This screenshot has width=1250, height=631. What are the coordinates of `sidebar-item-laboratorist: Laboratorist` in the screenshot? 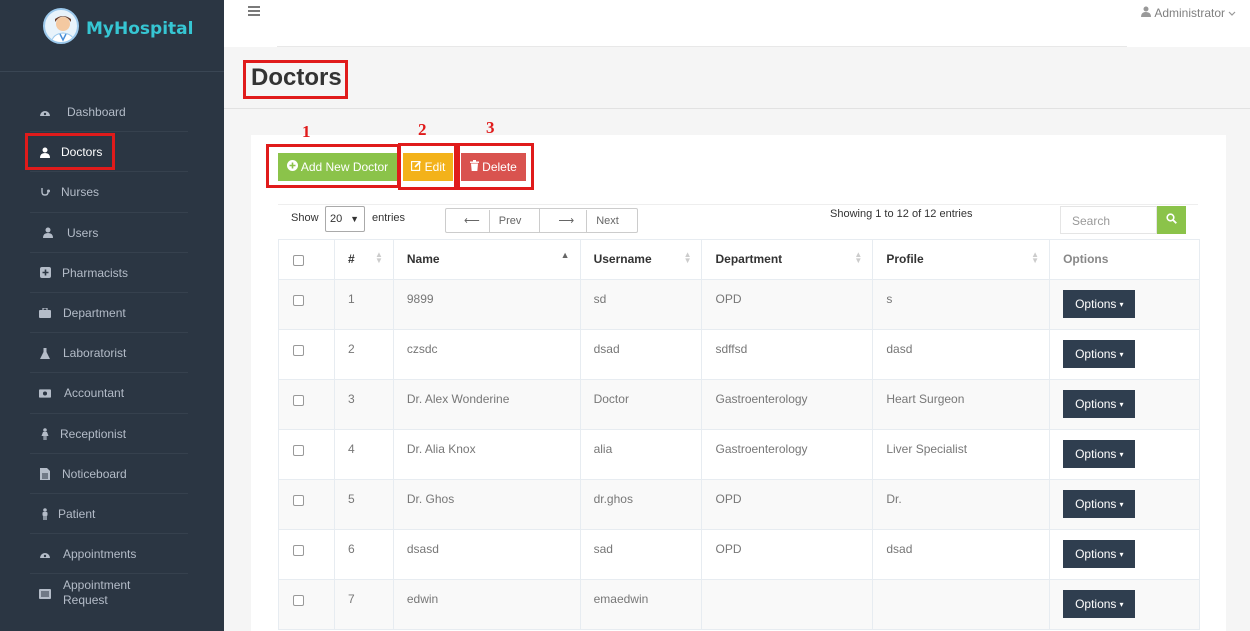 It's located at (112, 353).